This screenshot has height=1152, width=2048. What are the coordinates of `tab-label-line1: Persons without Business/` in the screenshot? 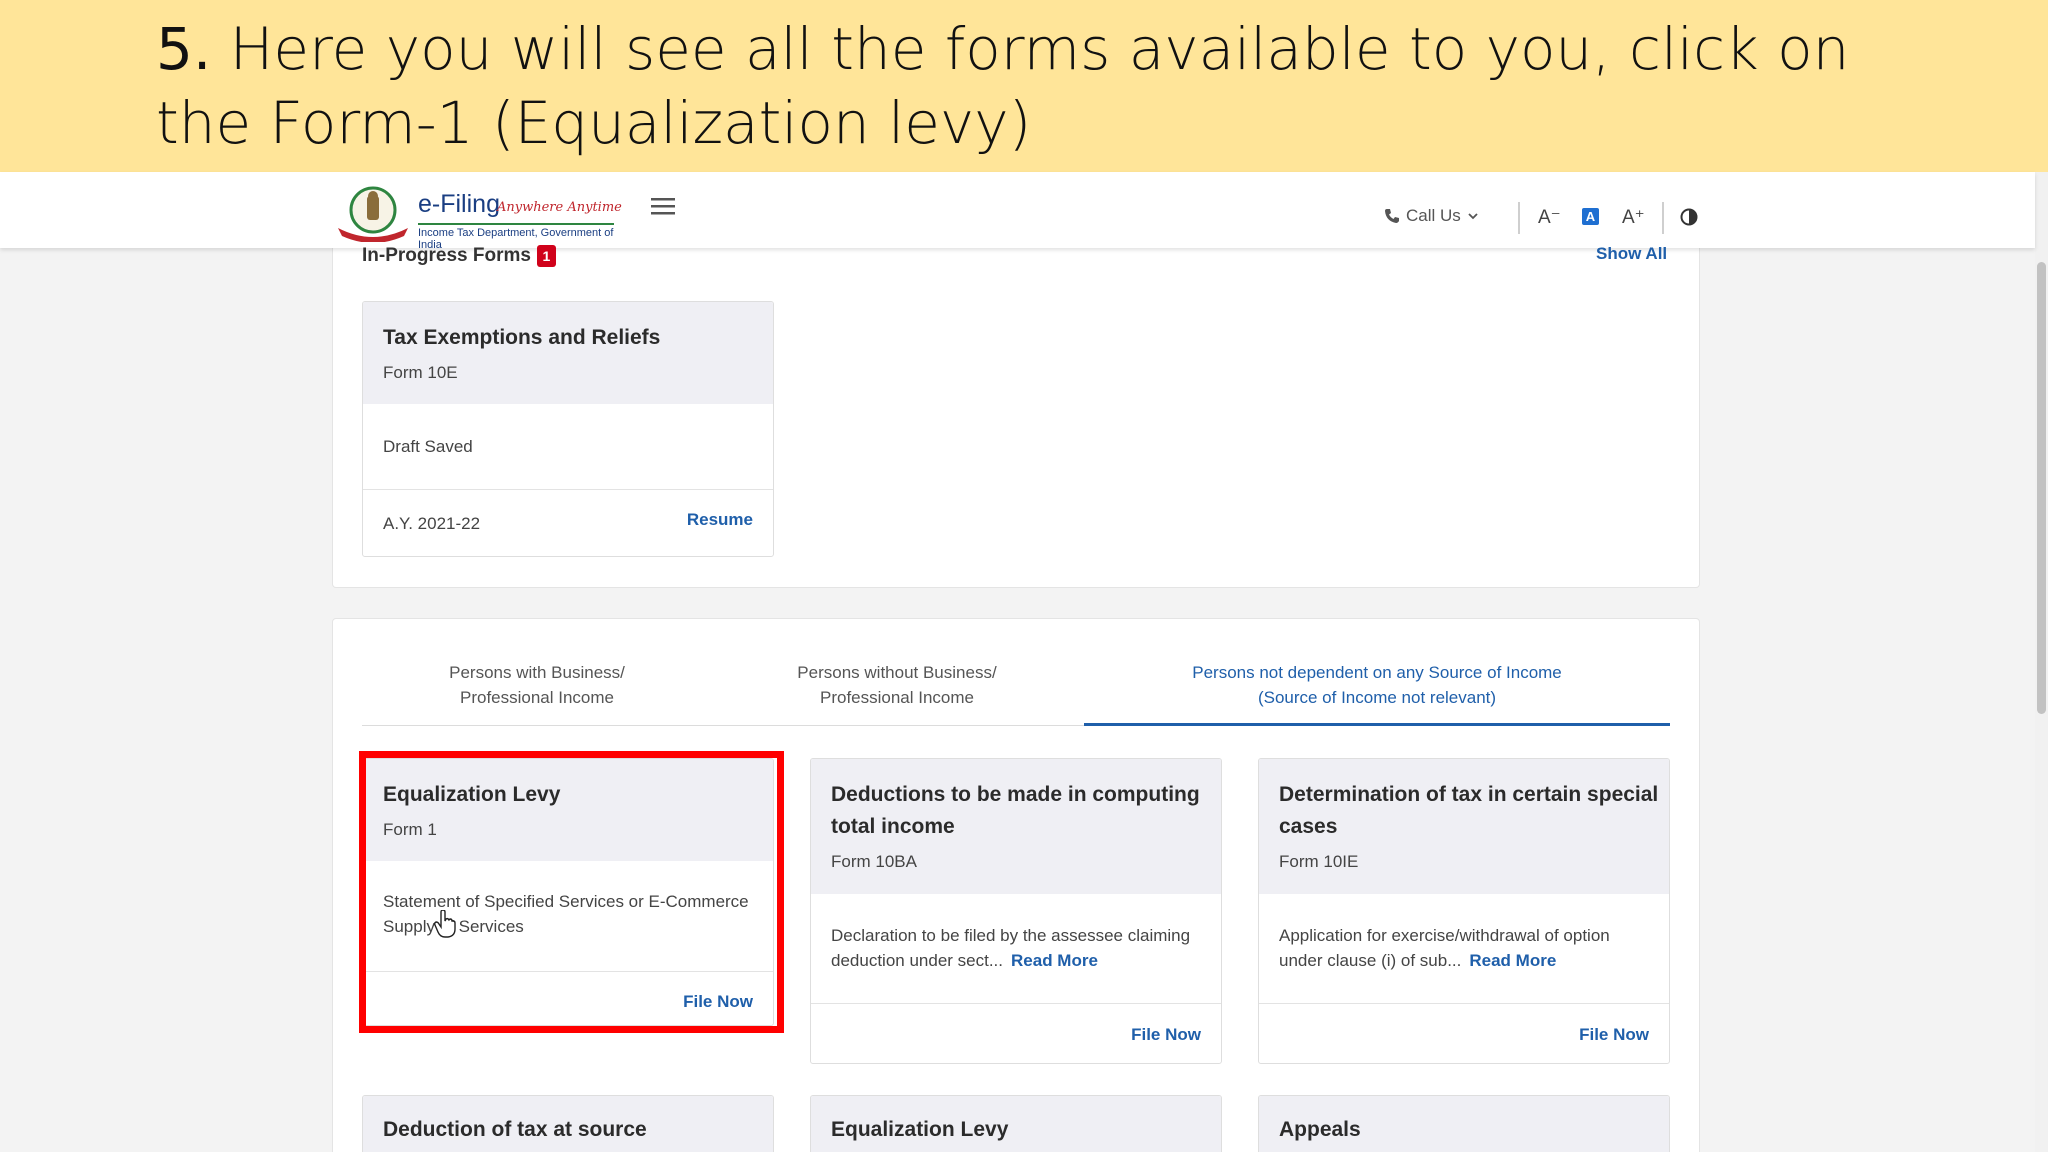 It's located at (897, 672).